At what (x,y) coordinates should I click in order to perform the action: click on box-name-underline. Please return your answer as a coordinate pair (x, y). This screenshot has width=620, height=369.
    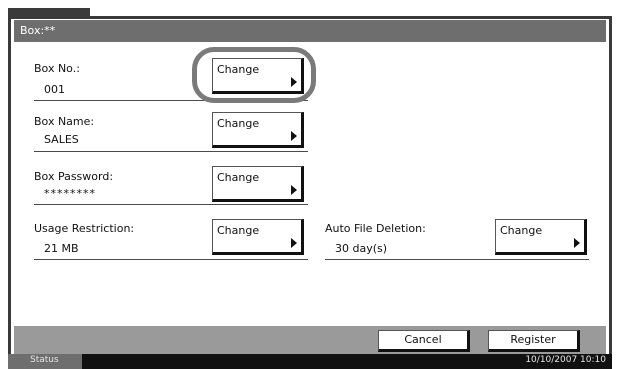
    Looking at the image, I should click on (171, 151).